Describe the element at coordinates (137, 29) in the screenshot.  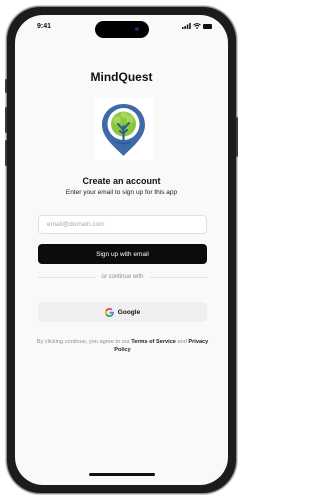
I see `camera-dot` at that location.